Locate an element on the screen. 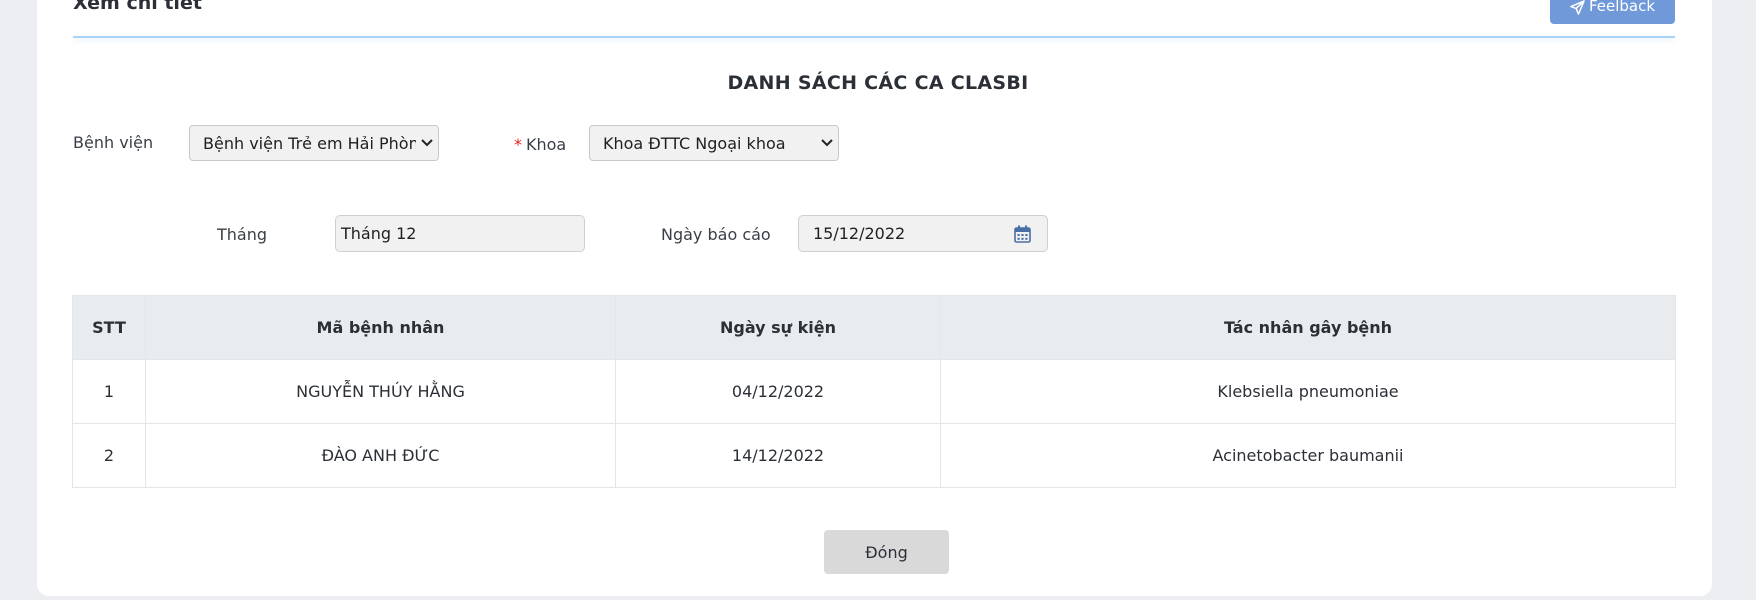 This screenshot has height=600, width=1756. column-header-stt: STT is located at coordinates (109, 327).